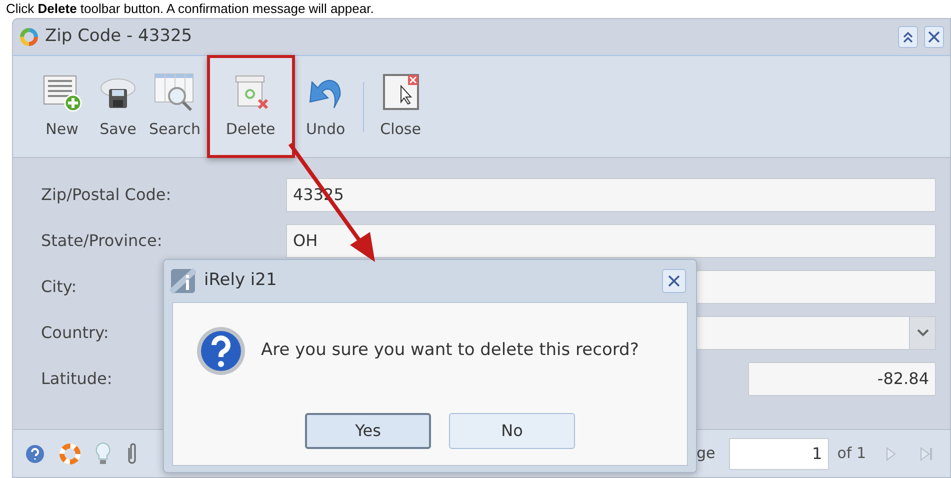  What do you see at coordinates (183, 281) in the screenshot?
I see `info-icon` at bounding box center [183, 281].